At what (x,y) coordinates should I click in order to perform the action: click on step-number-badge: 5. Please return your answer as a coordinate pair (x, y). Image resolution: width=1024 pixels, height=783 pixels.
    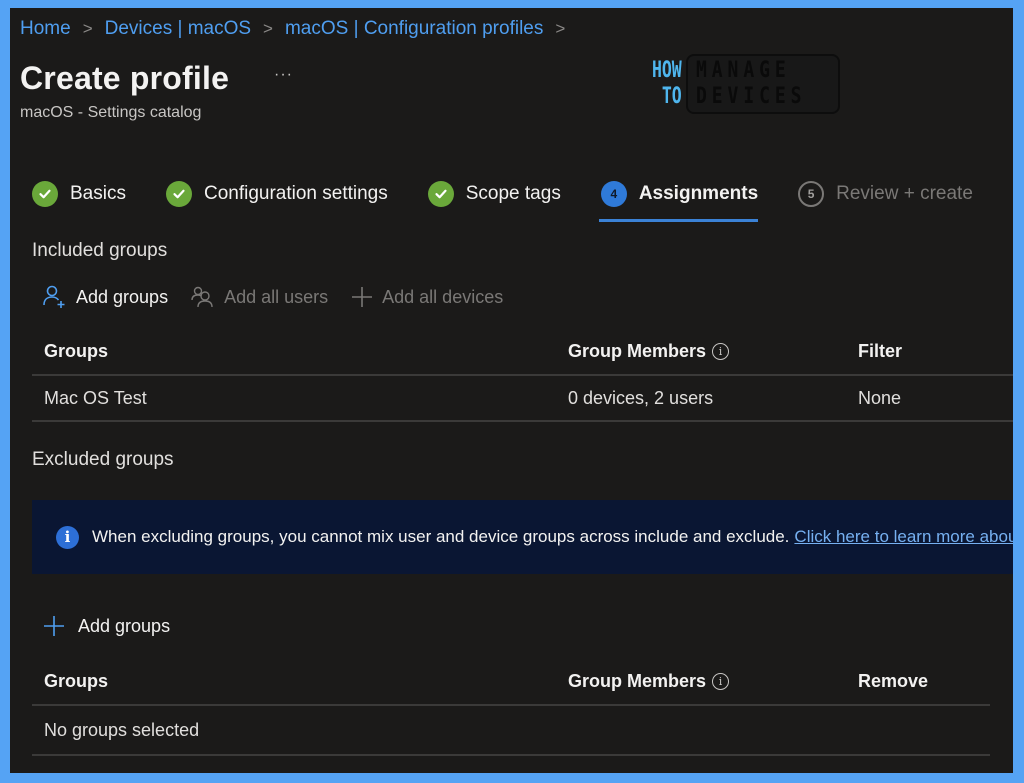
    Looking at the image, I should click on (811, 194).